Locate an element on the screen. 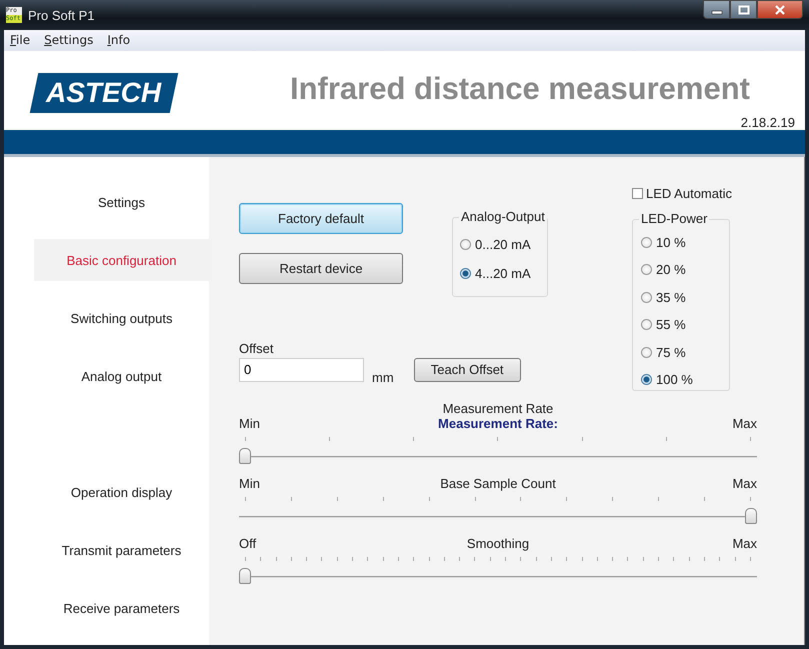  radio-option: 35 % is located at coordinates (685, 297).